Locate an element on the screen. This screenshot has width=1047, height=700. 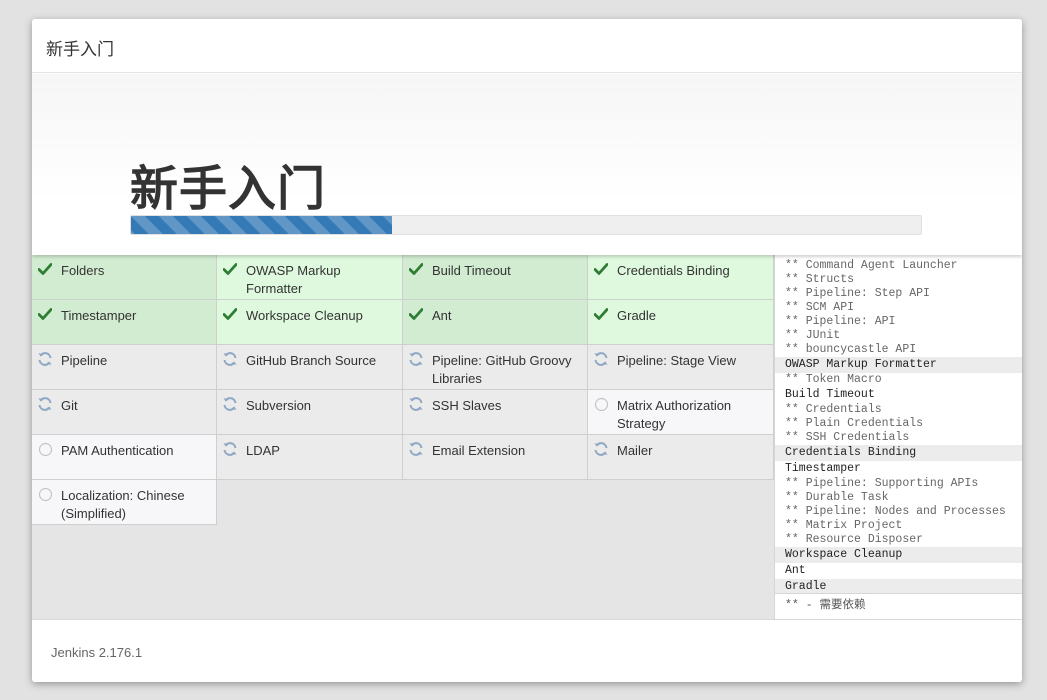
plugin-item: Folders is located at coordinates (124, 277).